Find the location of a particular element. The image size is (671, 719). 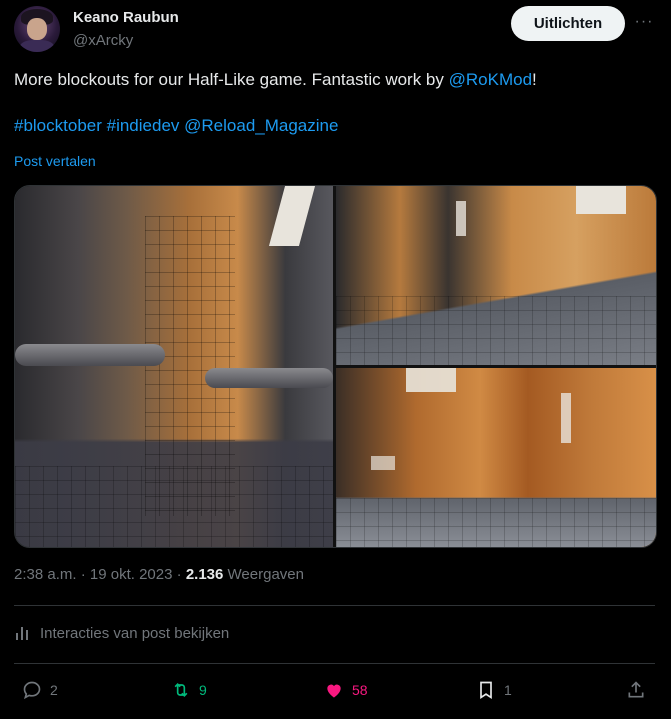

author-name: Keano Raubun is located at coordinates (126, 17).